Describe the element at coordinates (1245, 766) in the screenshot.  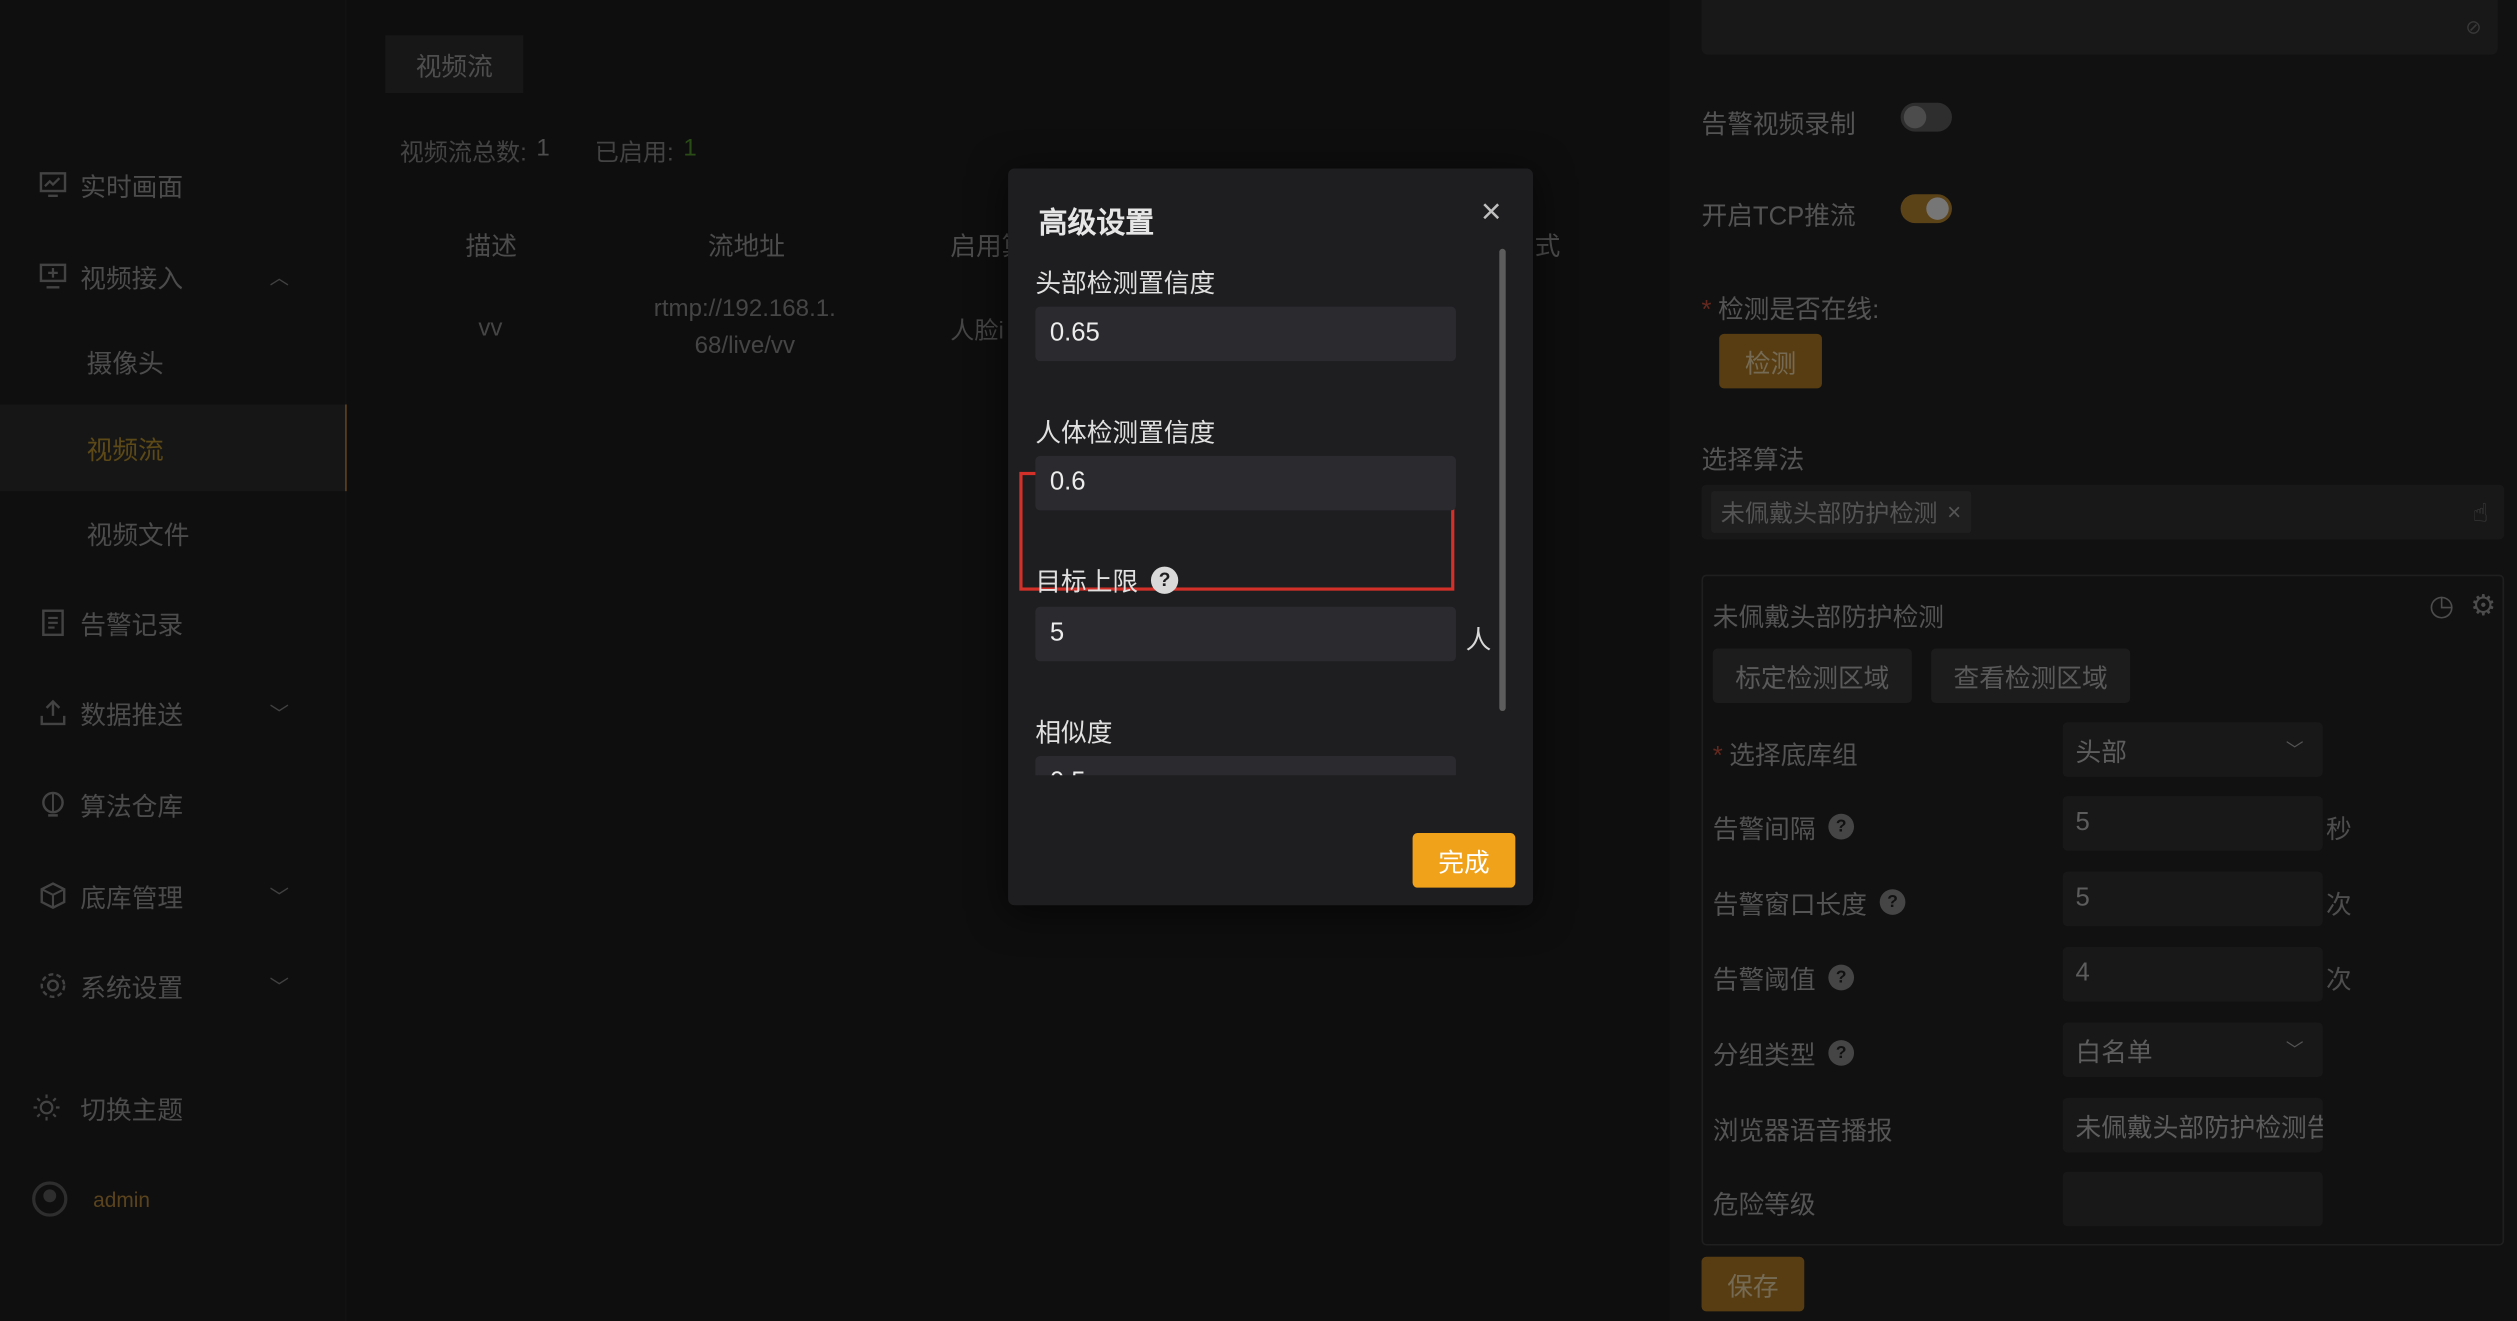
I see `similarity-input` at that location.